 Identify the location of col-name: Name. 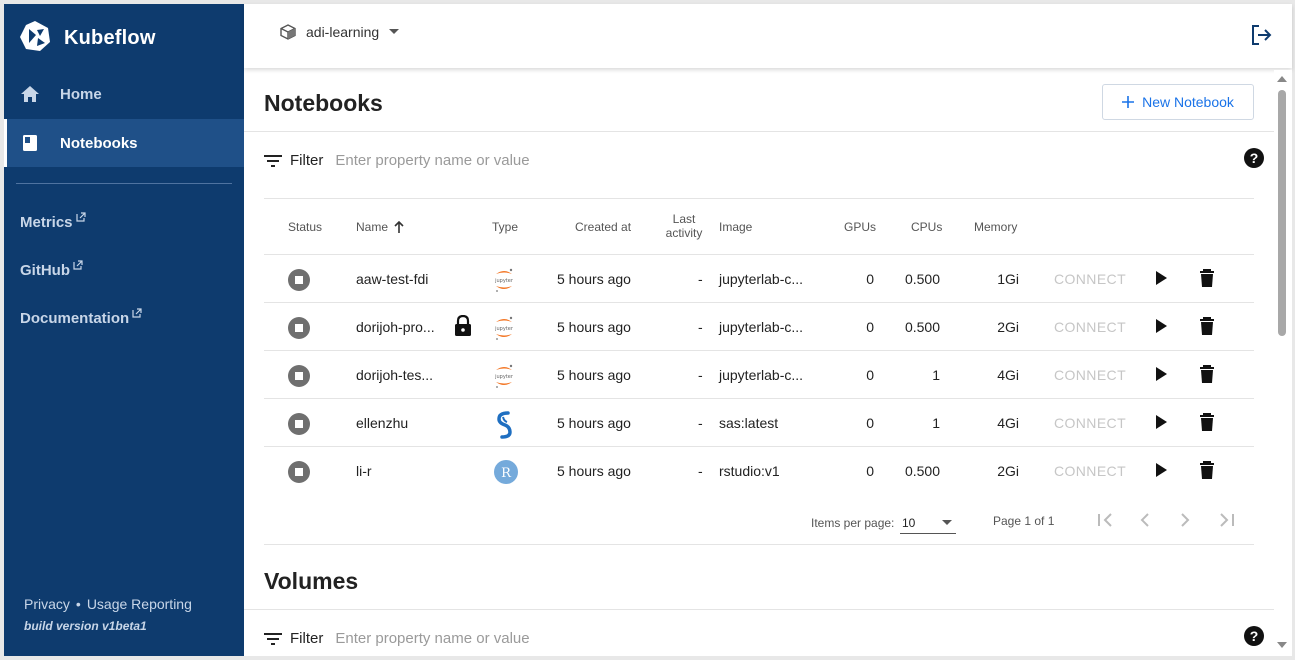
(380, 227).